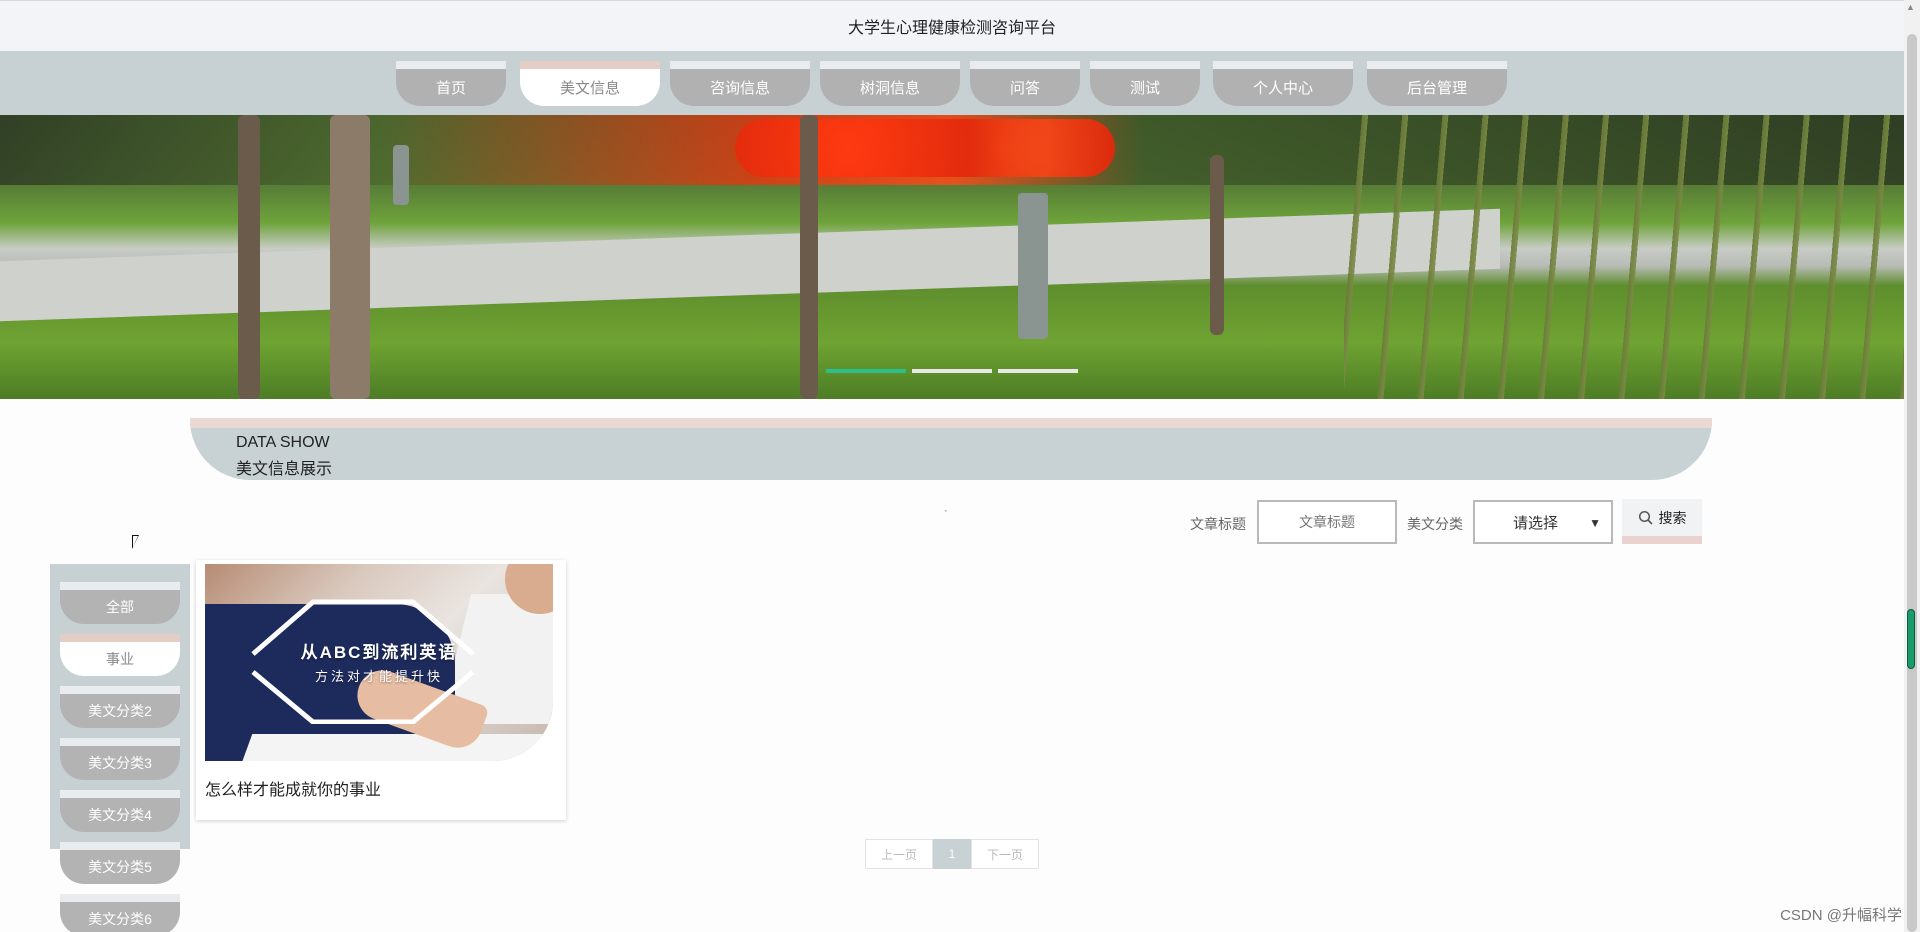 The height and width of the screenshot is (932, 1920). Describe the element at coordinates (925, 148) in the screenshot. I see `banner-flowers` at that location.